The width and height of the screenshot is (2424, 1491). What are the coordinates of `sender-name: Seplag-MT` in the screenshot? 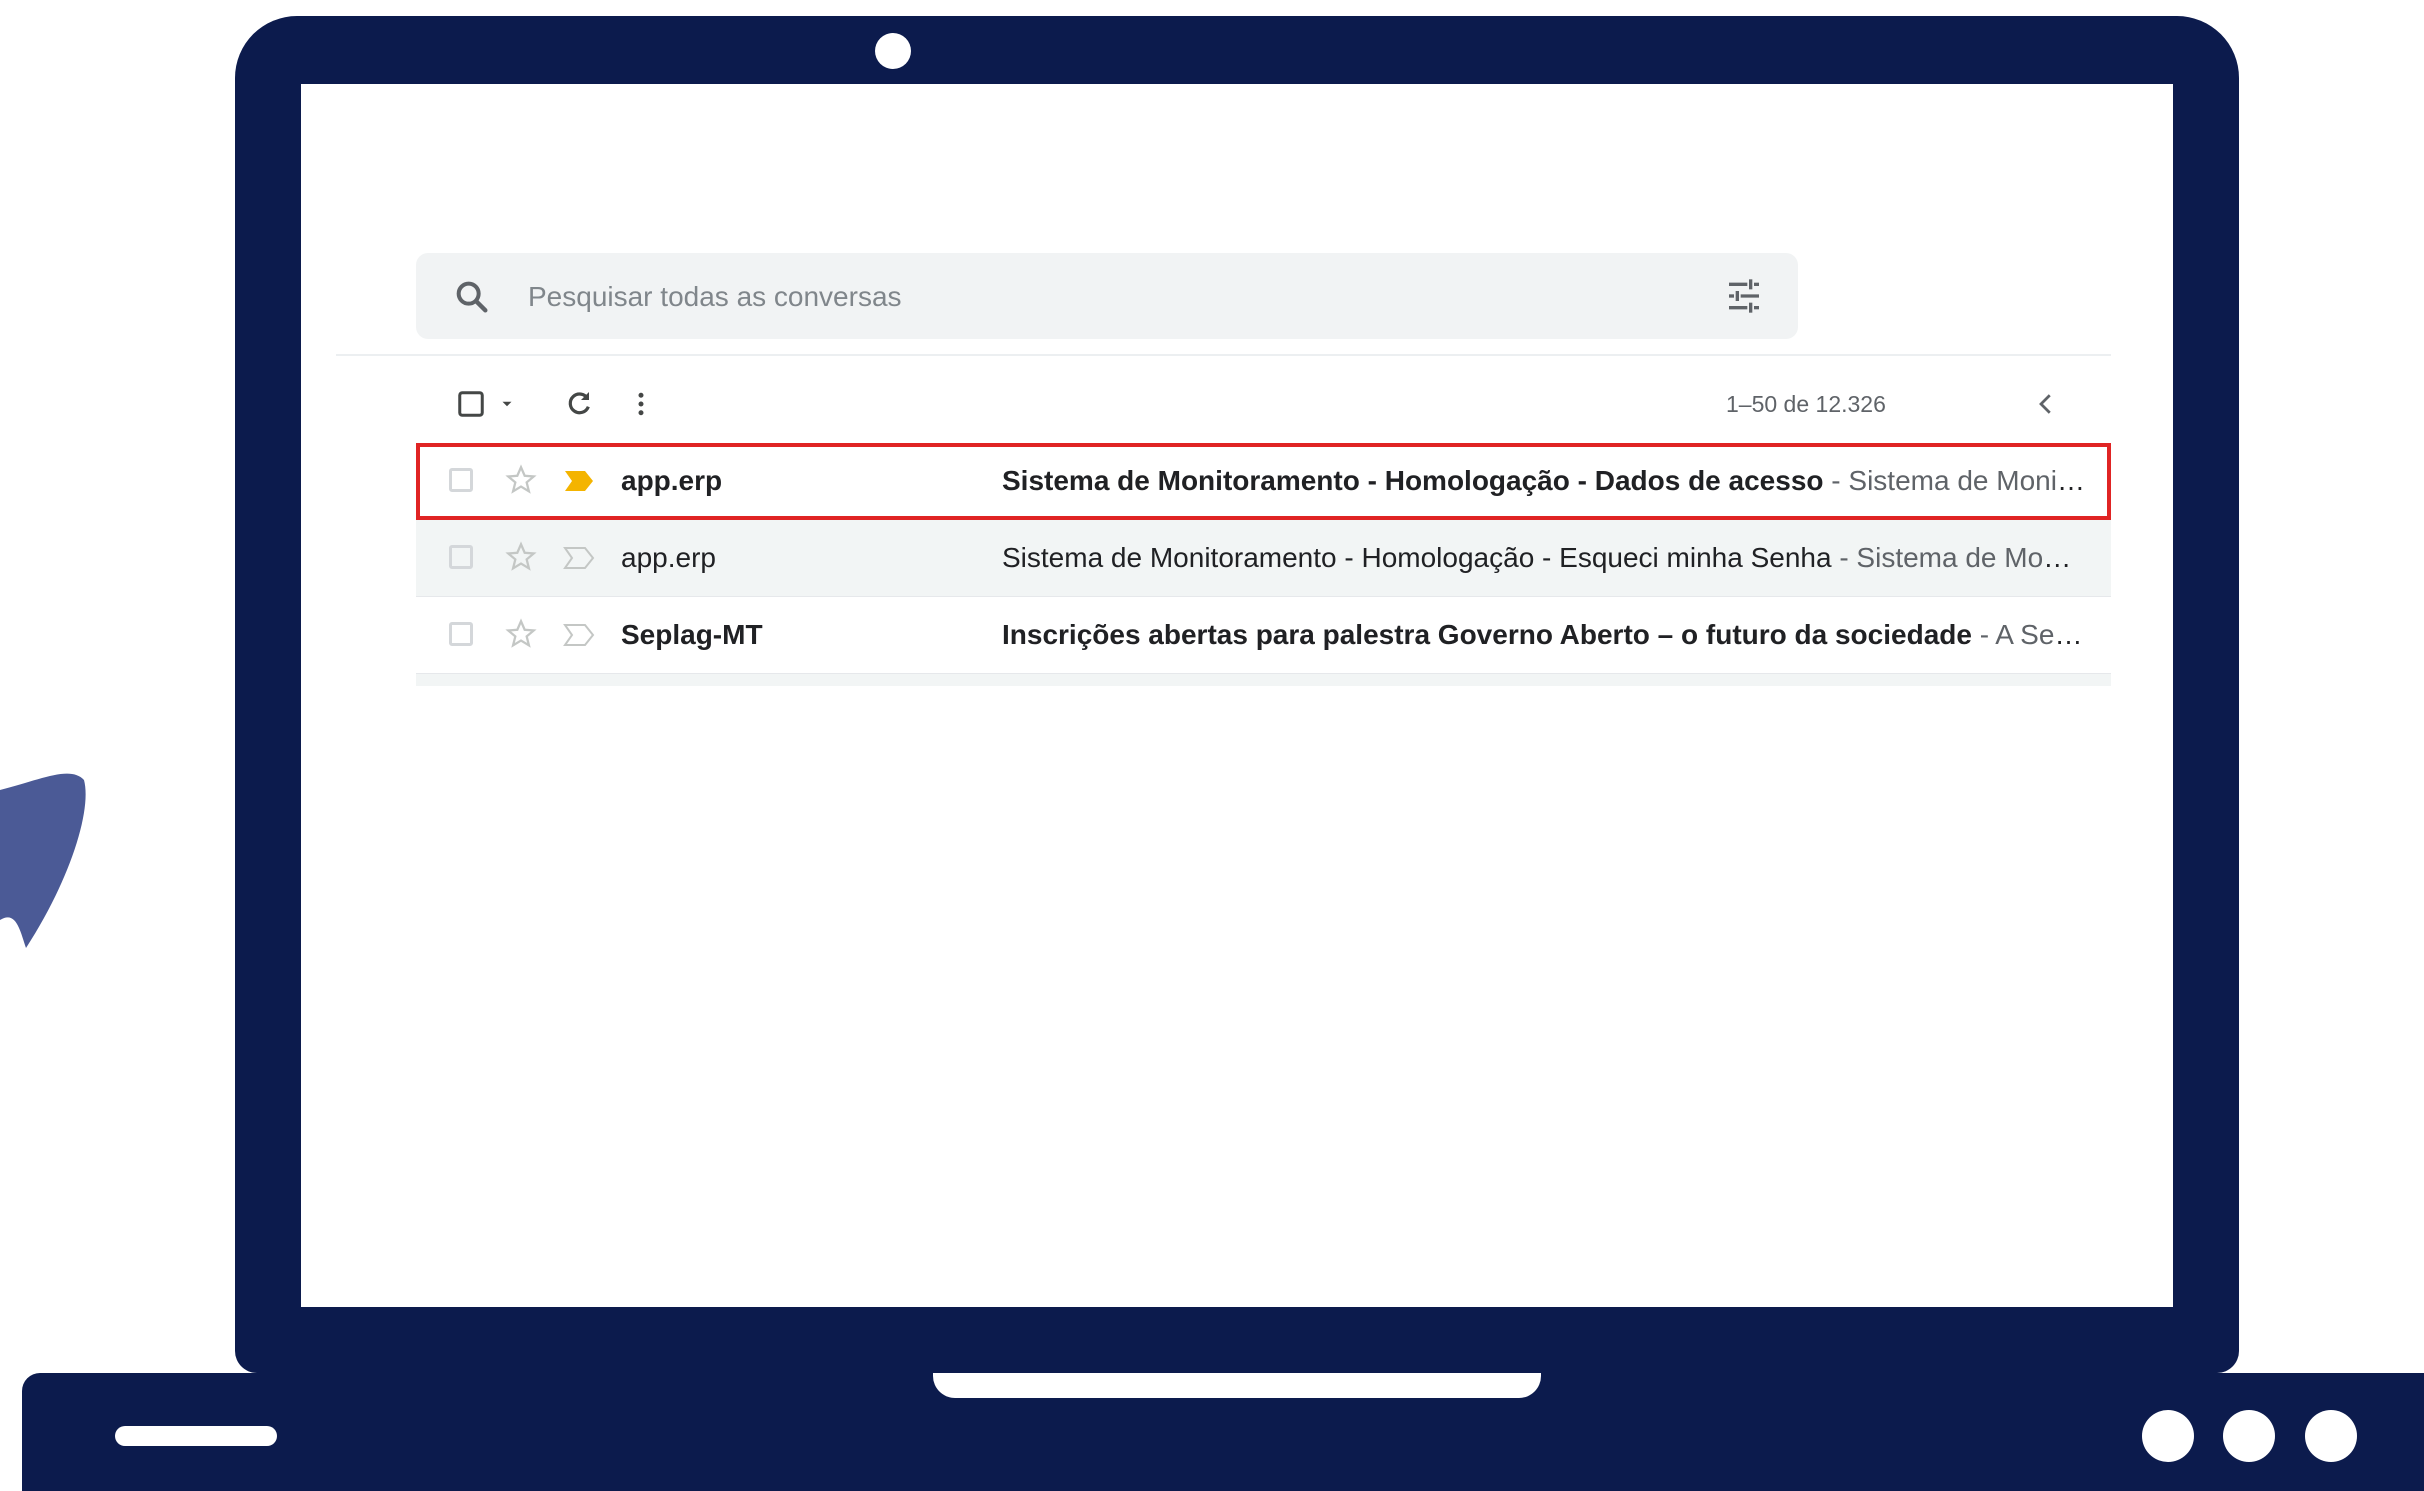 It's located at (692, 634).